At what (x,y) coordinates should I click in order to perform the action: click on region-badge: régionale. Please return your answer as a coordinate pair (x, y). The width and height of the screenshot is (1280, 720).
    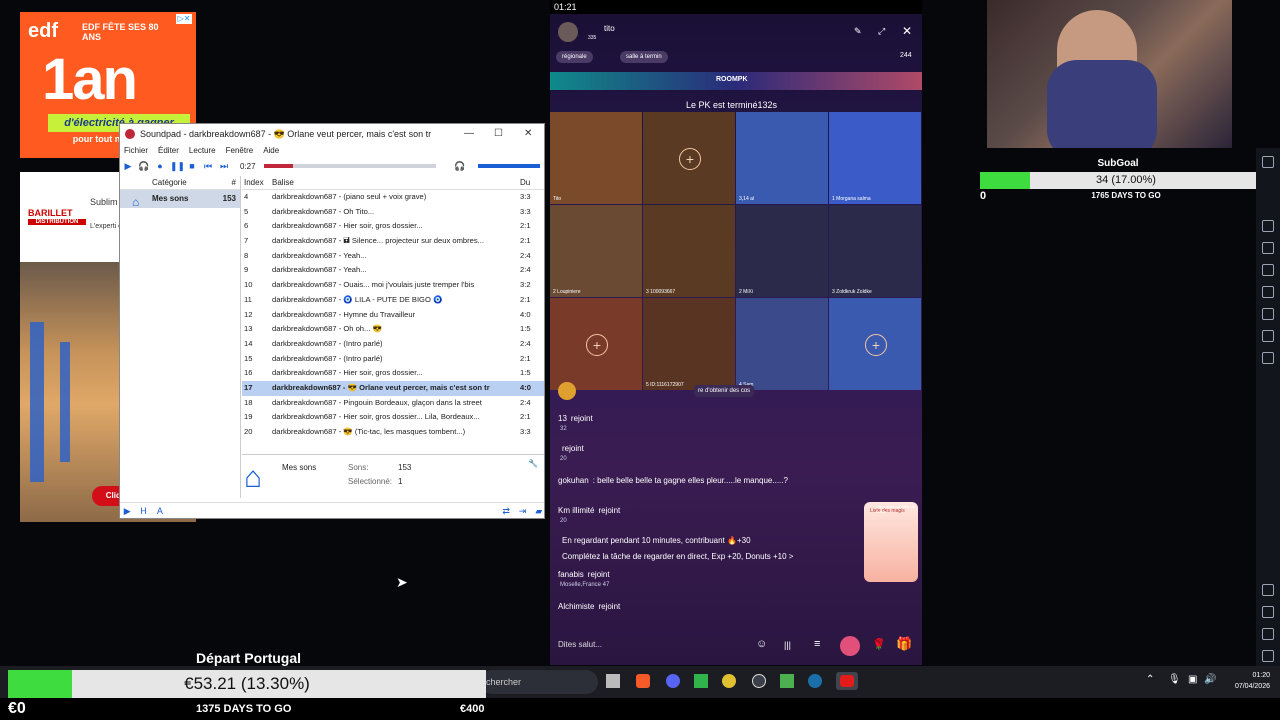
    Looking at the image, I should click on (574, 57).